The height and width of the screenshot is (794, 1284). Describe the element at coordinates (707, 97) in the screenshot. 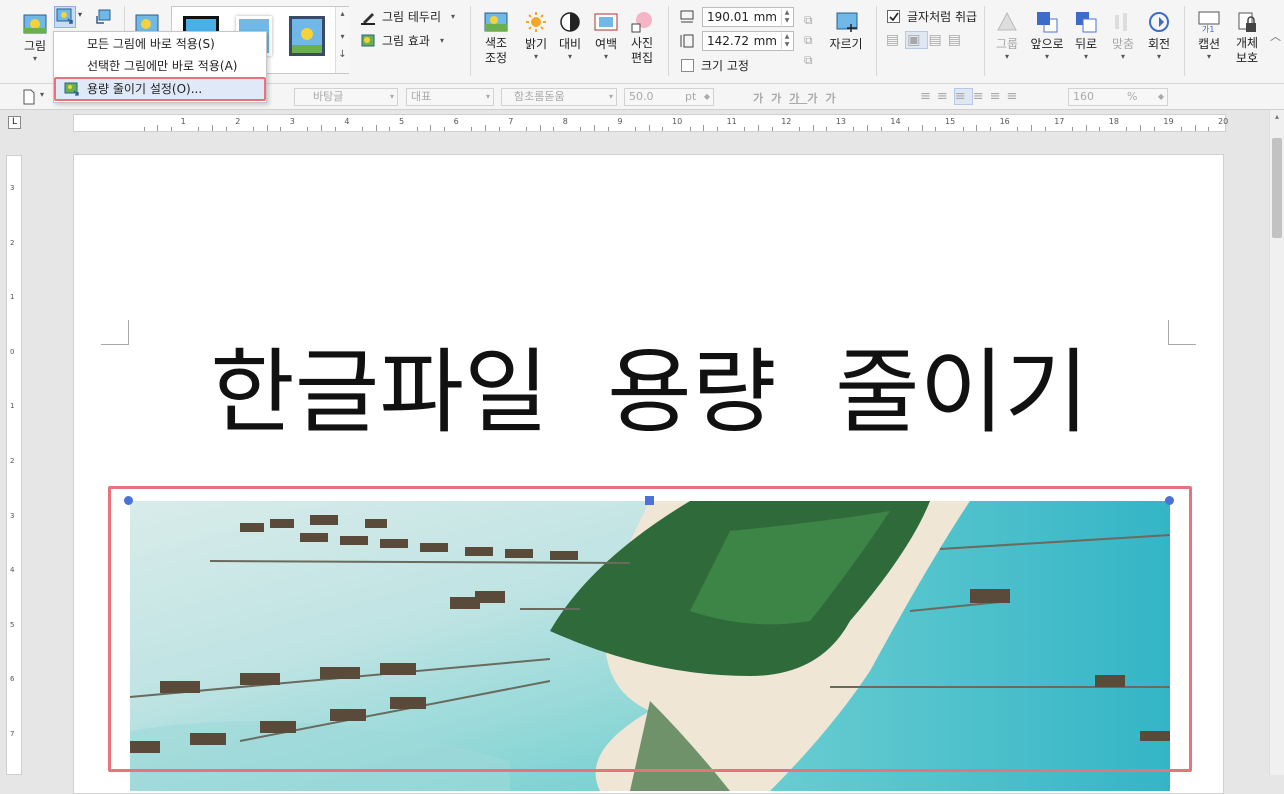

I see `font-size-spinner: ◆` at that location.